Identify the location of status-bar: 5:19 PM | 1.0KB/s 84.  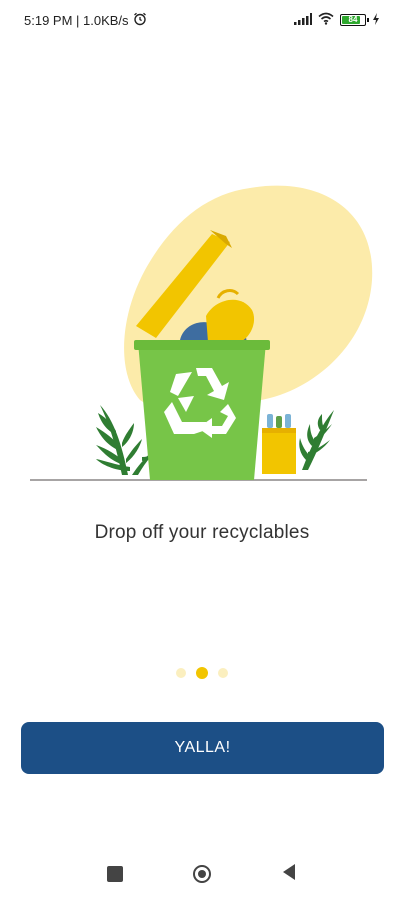
(202, 20).